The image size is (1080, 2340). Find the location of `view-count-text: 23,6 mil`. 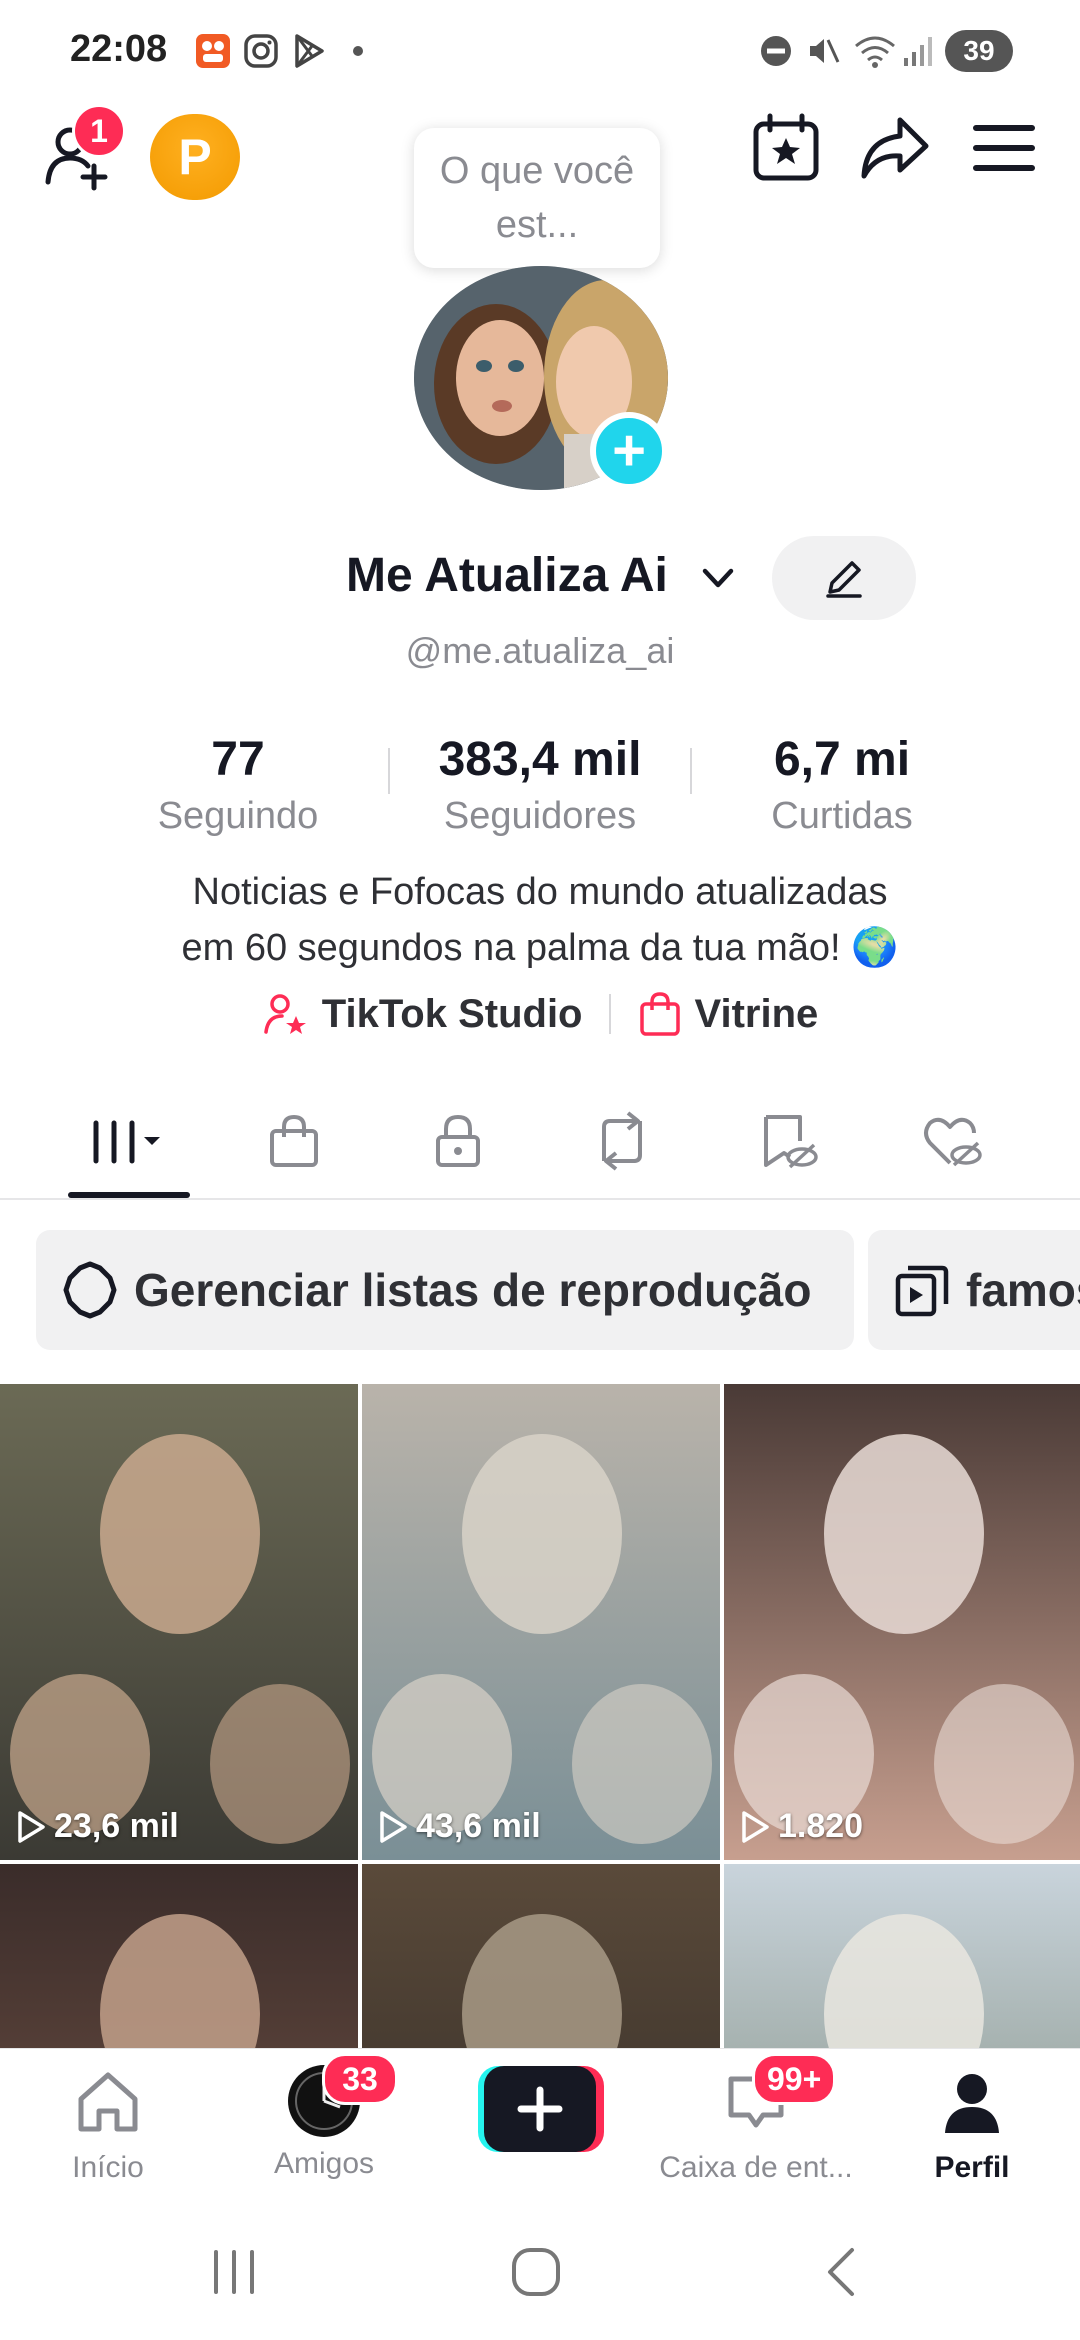

view-count-text: 23,6 mil is located at coordinates (116, 1826).